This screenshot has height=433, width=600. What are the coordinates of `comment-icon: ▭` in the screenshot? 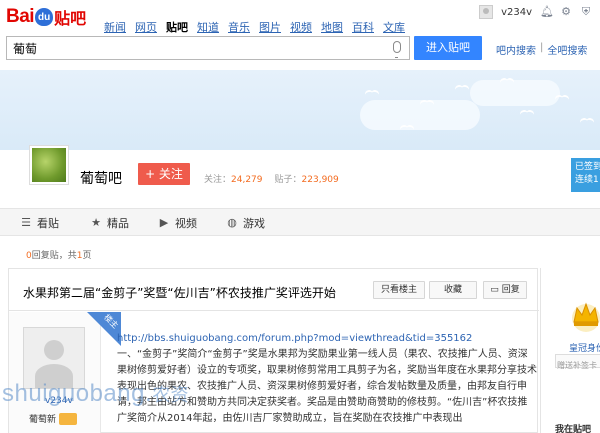 It's located at (494, 290).